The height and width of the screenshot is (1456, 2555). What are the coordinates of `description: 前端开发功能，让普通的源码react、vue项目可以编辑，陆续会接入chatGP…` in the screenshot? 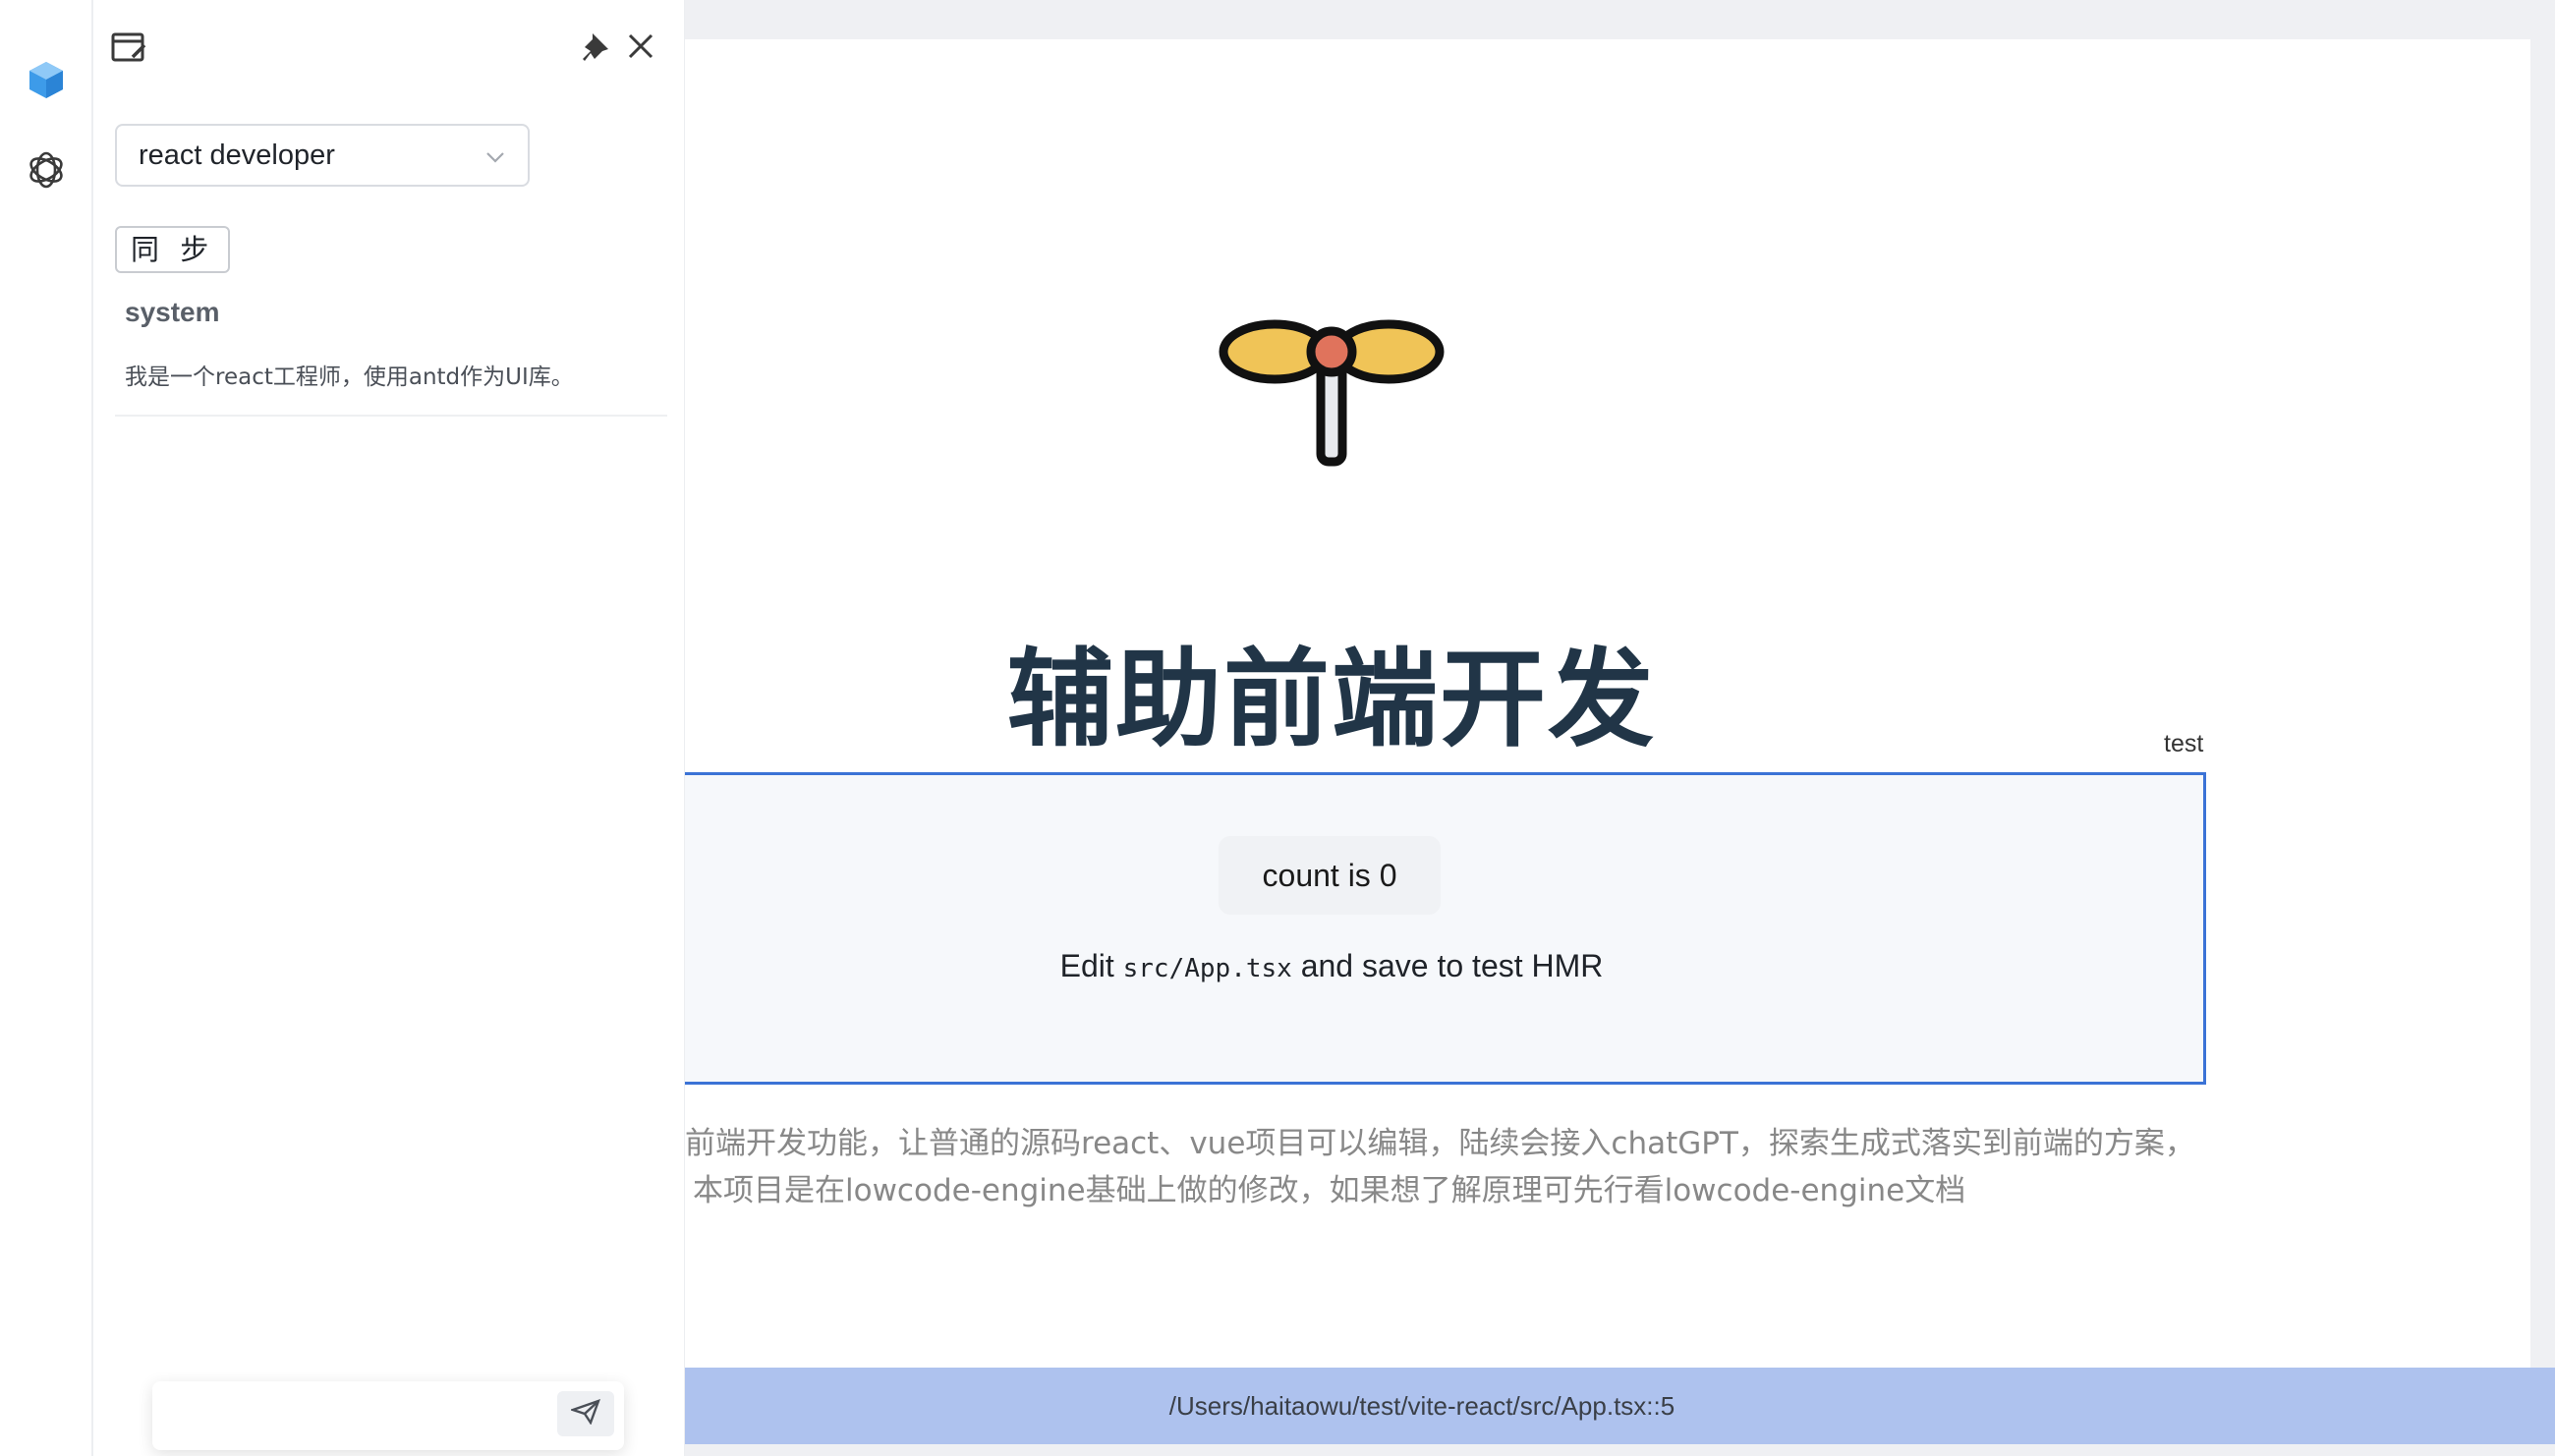 It's located at (1471, 1167).